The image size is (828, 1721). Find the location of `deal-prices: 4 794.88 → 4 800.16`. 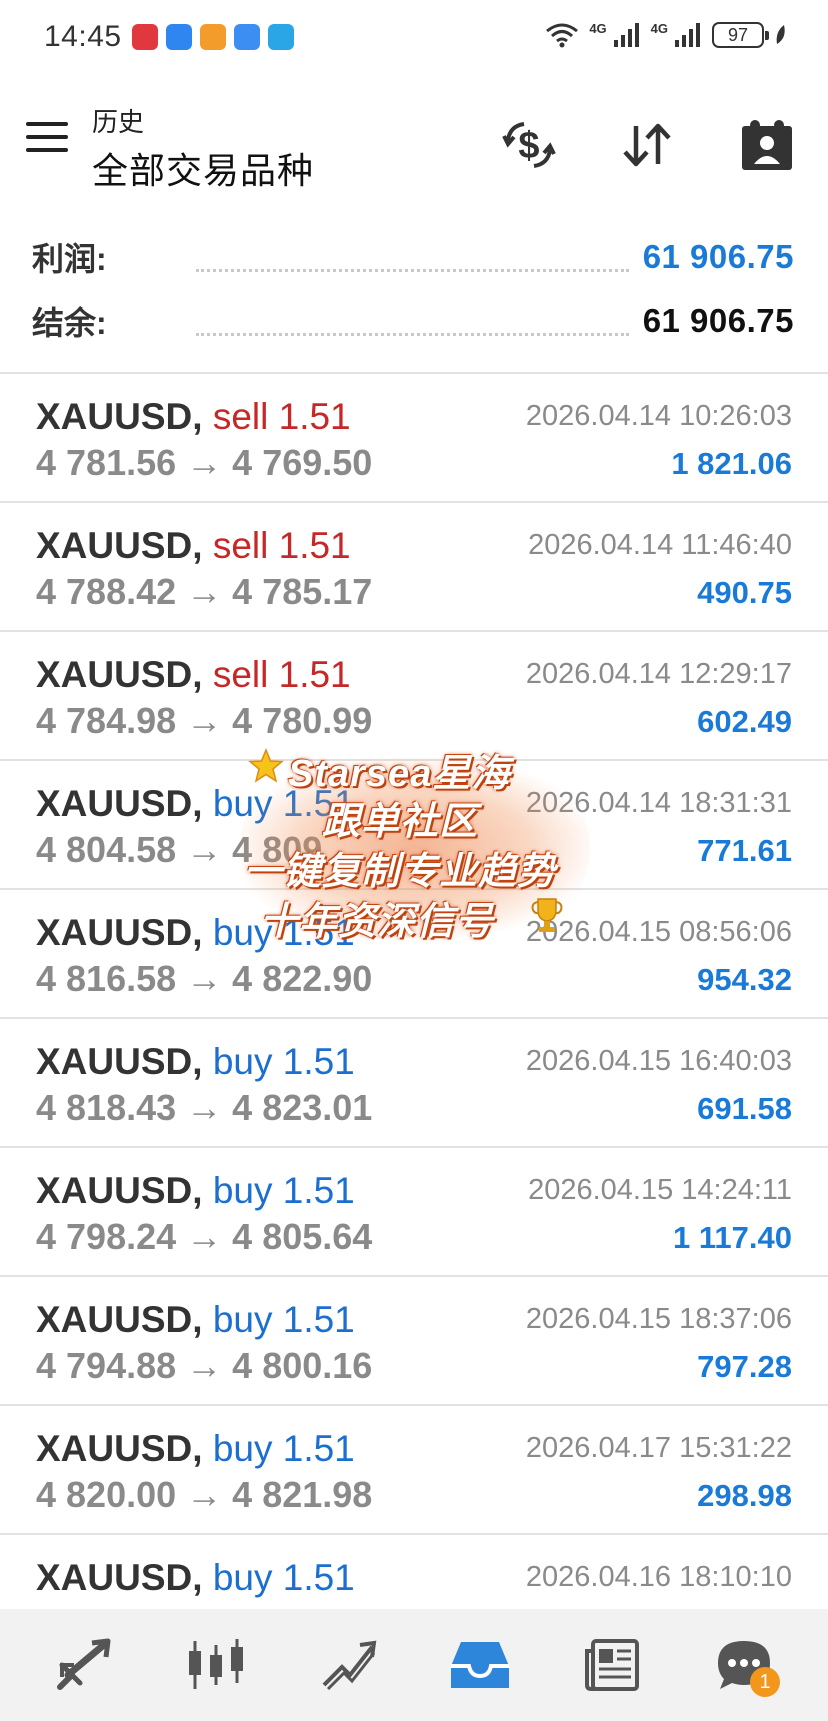

deal-prices: 4 794.88 → 4 800.16 is located at coordinates (204, 1365).